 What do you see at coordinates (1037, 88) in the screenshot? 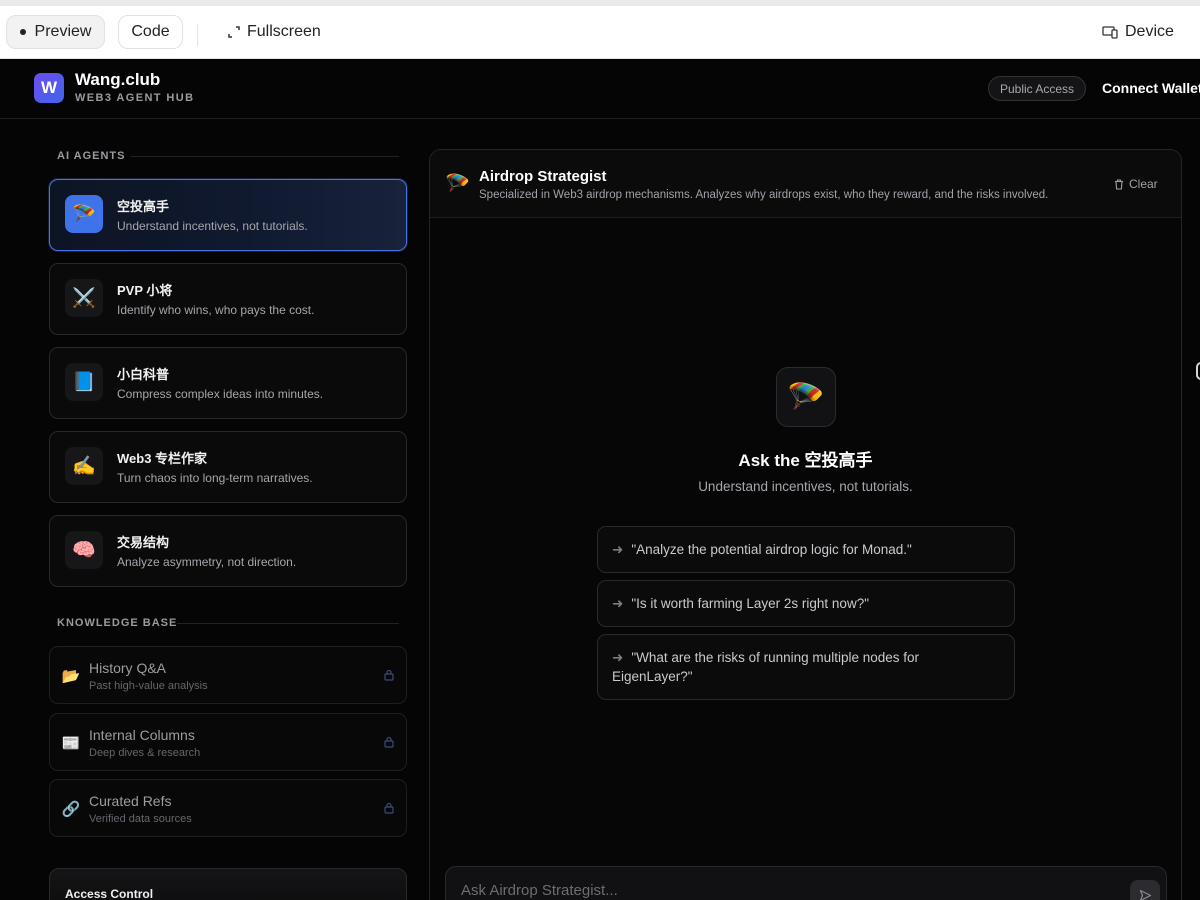
I see `public-access-badge: Public Access` at bounding box center [1037, 88].